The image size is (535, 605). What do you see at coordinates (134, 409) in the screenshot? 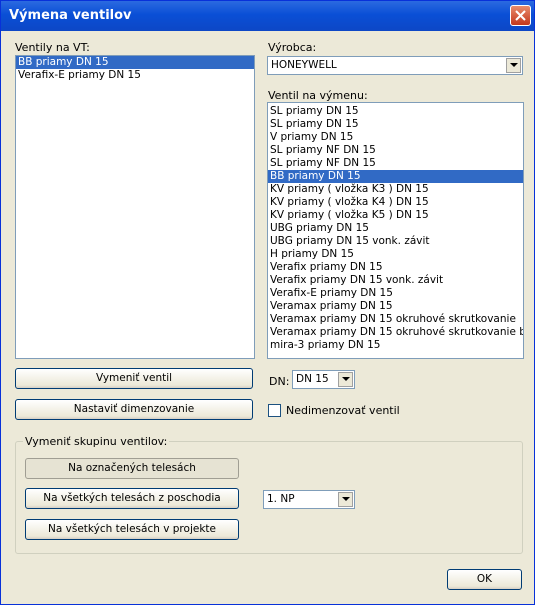
I see `set-sizing-button: Nastaviť dimenzovanie` at bounding box center [134, 409].